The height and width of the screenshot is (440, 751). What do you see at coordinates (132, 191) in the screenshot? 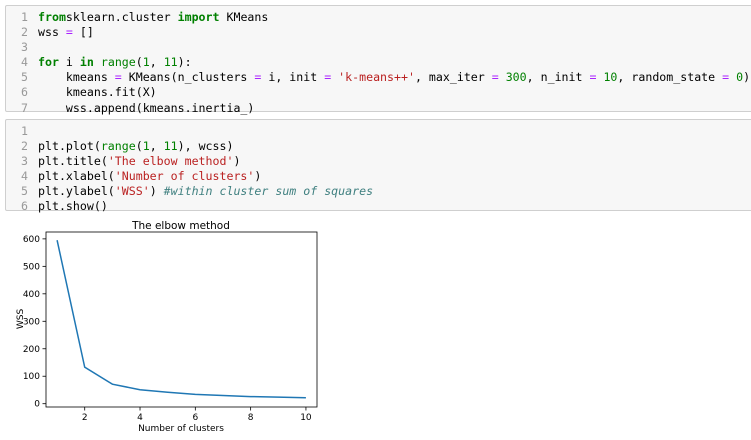
I see `code-token: 'WSS'` at bounding box center [132, 191].